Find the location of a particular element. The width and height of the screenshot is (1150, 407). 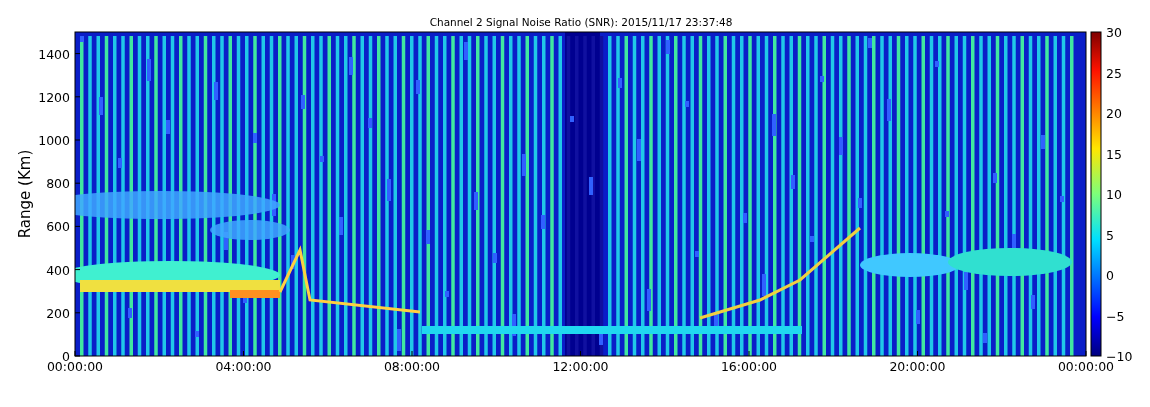

y-tick-label: 600 is located at coordinates (58, 227).